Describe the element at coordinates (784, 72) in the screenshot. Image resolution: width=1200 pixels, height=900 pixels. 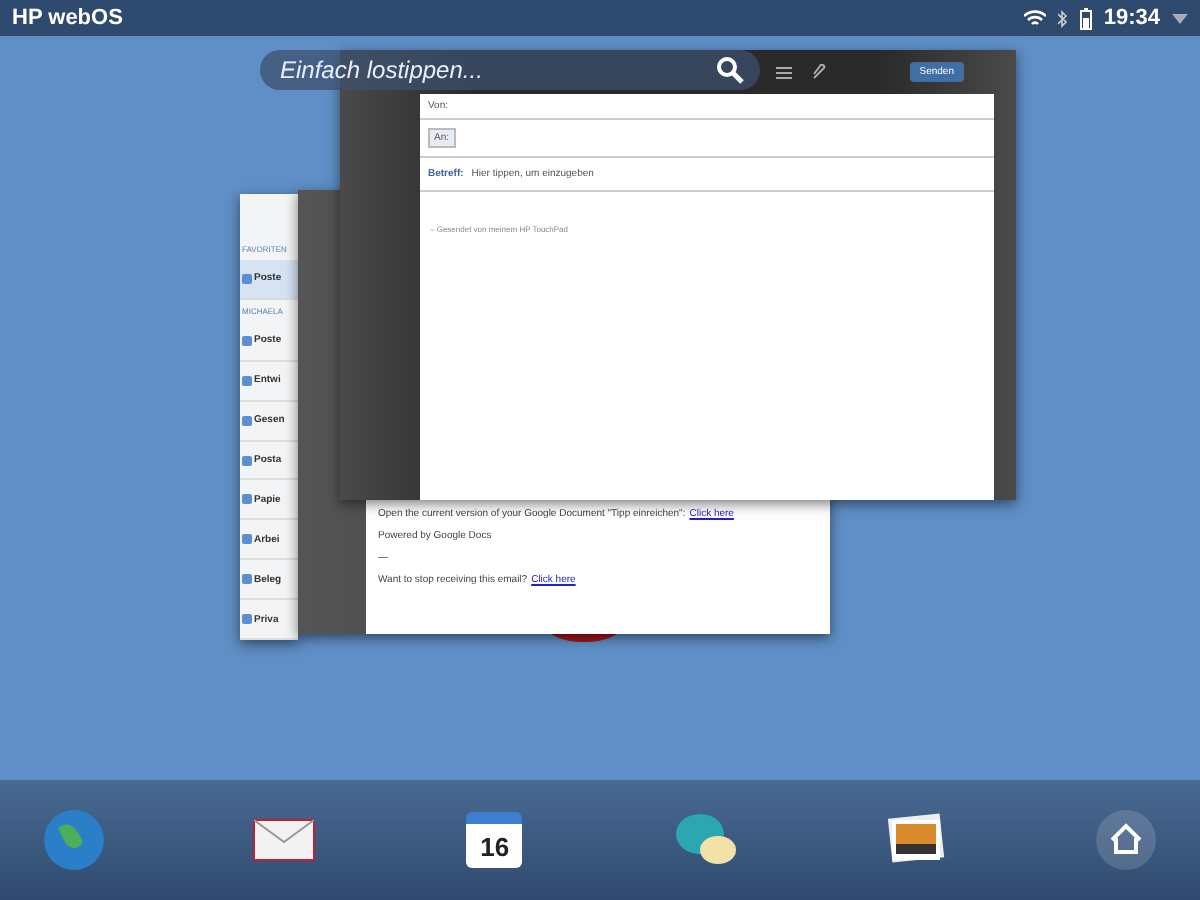
I see `menu-icon` at that location.